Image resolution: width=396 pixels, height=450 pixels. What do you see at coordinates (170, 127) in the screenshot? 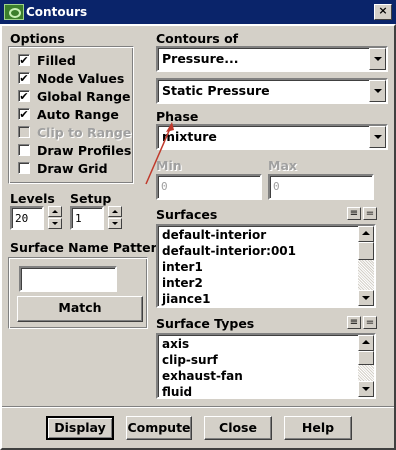
I see `annotation-arrow-head` at bounding box center [170, 127].